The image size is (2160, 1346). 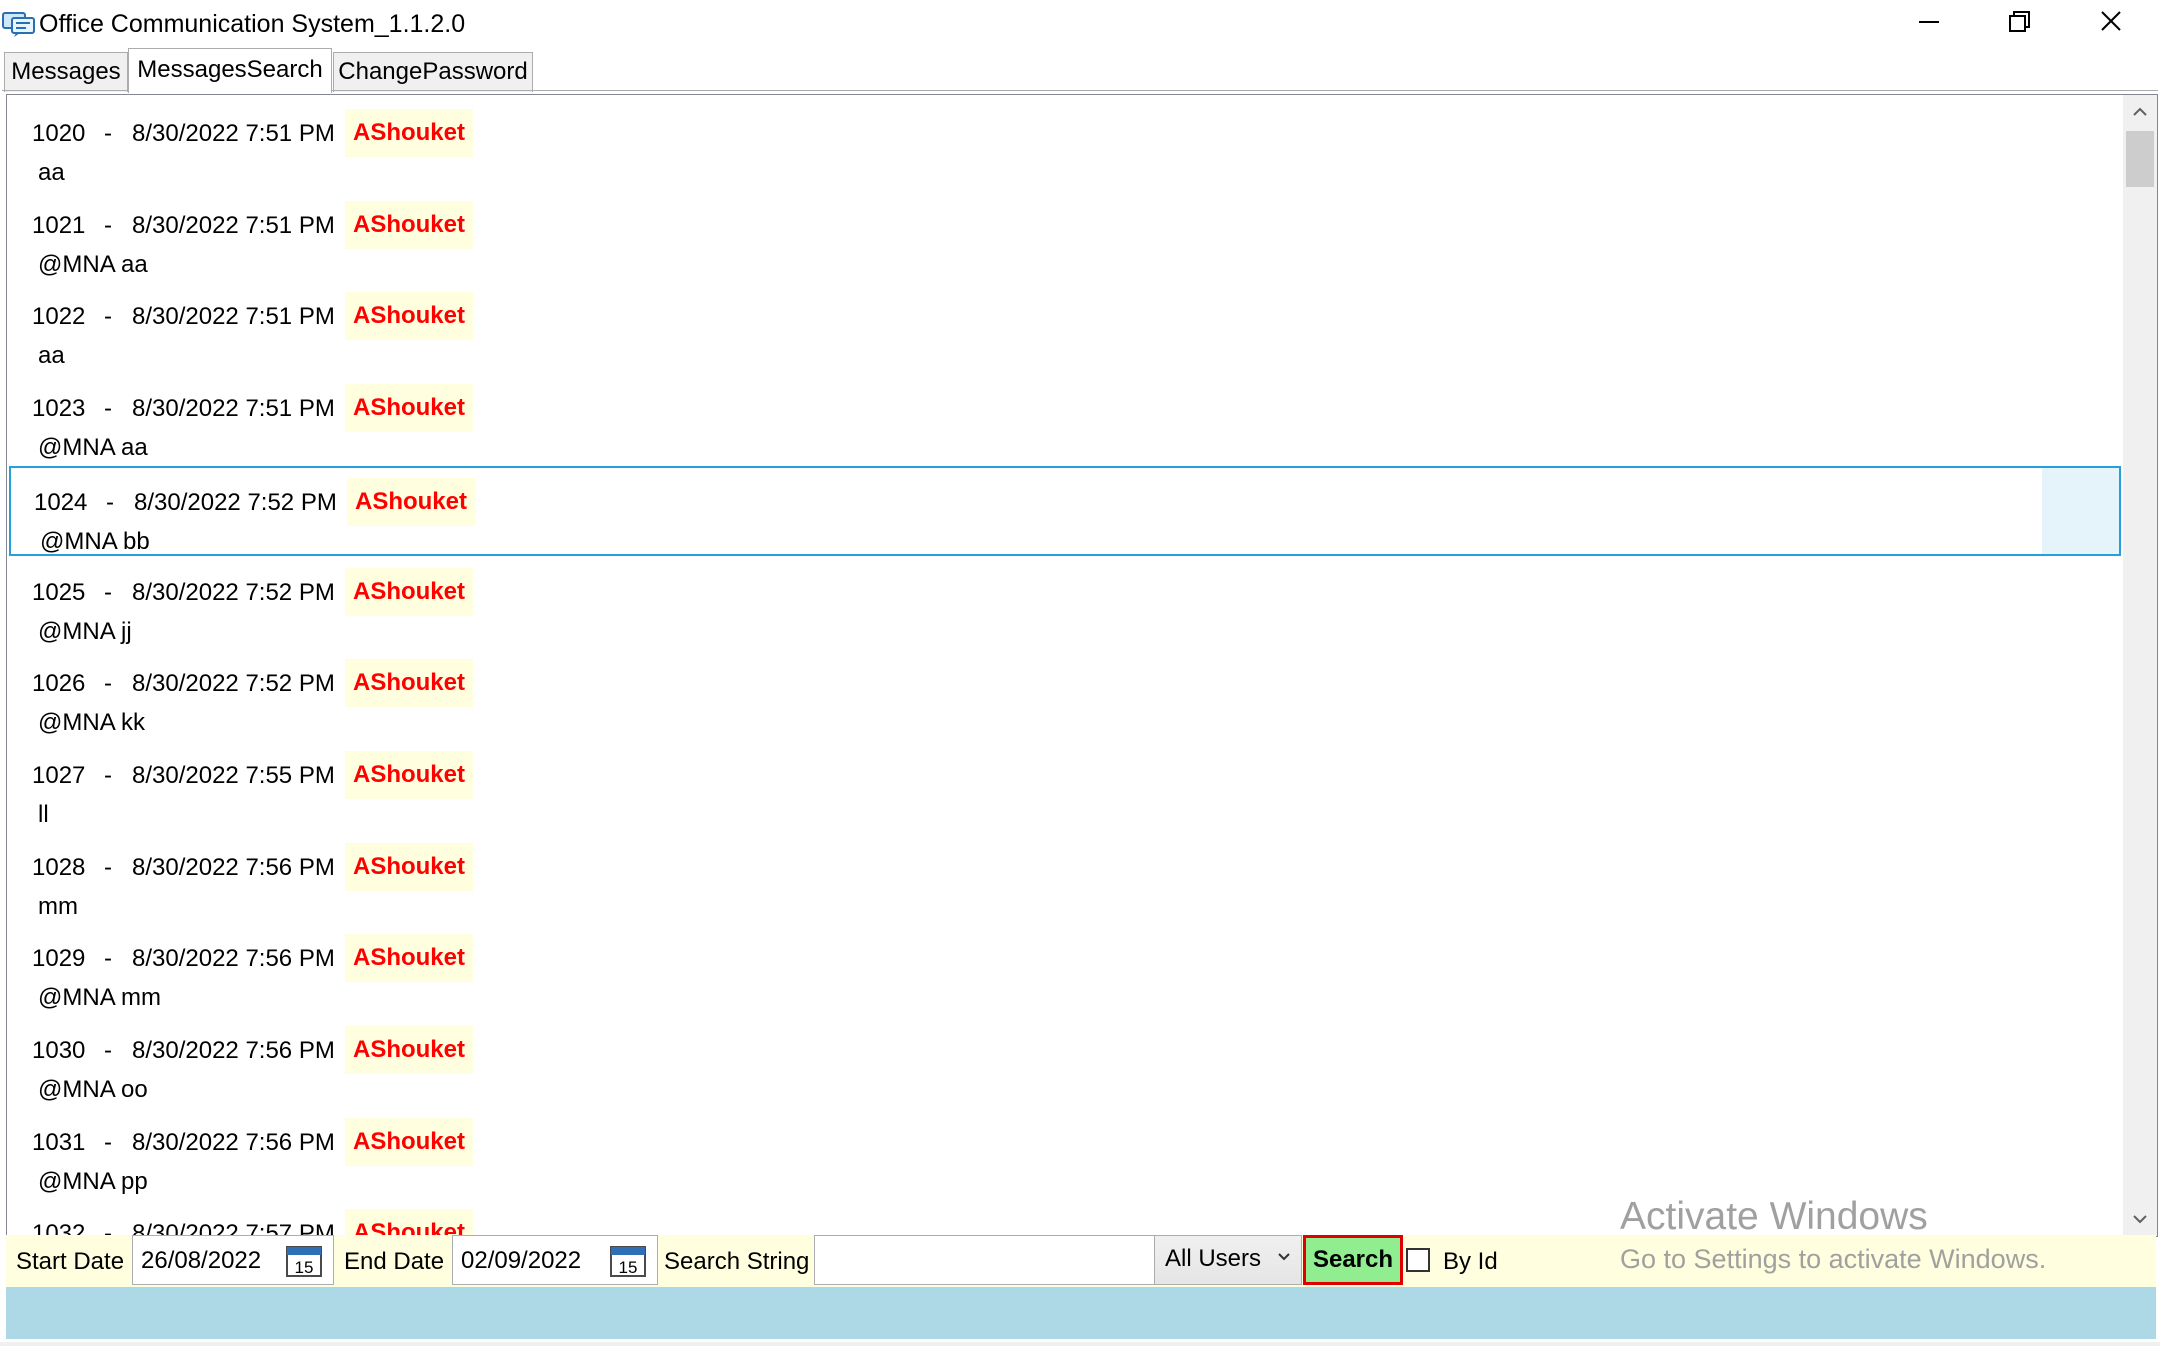 What do you see at coordinates (1080, 70) in the screenshot?
I see `tab-strip: Messages MessagesSearch ChangePassword` at bounding box center [1080, 70].